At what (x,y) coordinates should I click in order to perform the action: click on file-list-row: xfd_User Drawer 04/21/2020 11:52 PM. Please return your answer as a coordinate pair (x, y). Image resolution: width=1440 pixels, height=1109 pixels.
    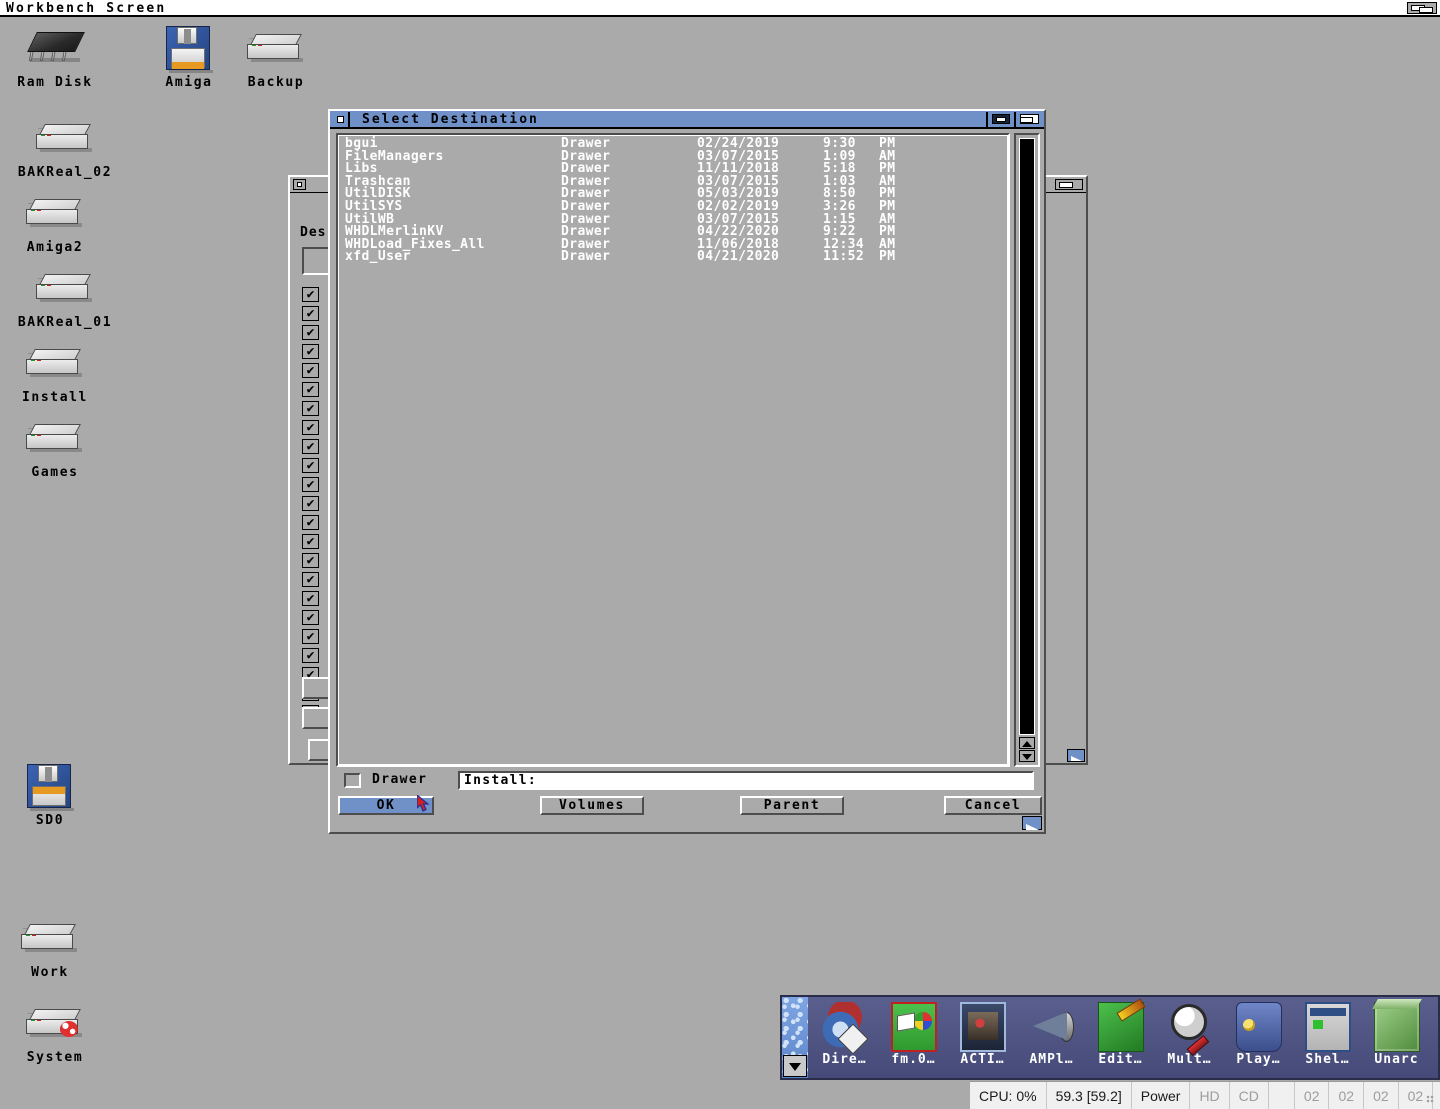
    Looking at the image, I should click on (673, 257).